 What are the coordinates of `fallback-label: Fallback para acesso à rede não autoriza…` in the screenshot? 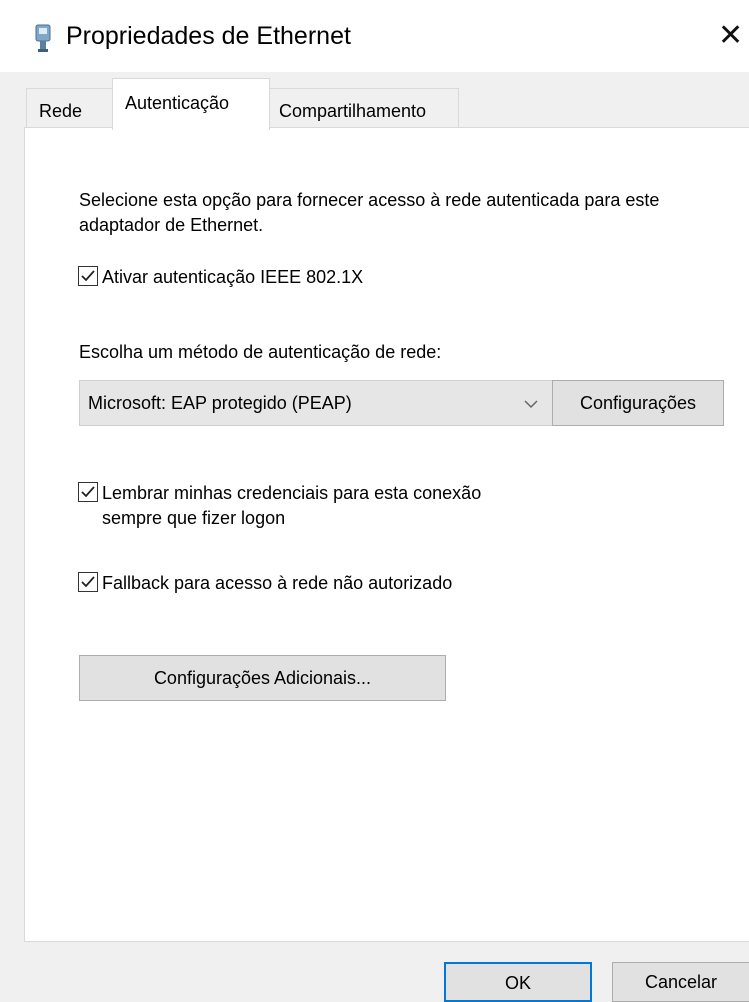 It's located at (277, 583).